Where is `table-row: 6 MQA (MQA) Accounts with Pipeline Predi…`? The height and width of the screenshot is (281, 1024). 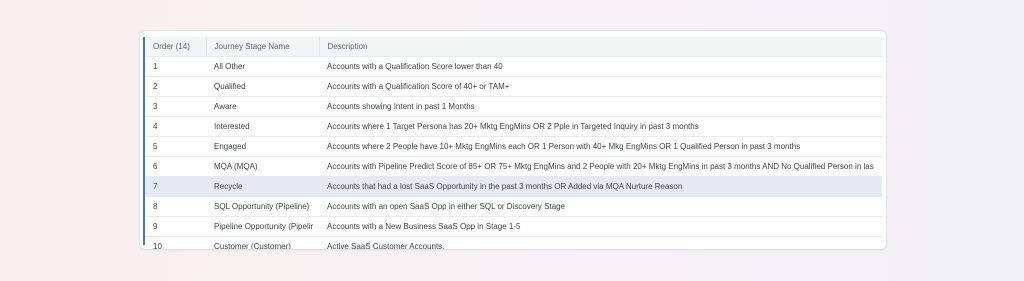
table-row: 6 MQA (MQA) Accounts with Pipeline Predi… is located at coordinates (513, 166).